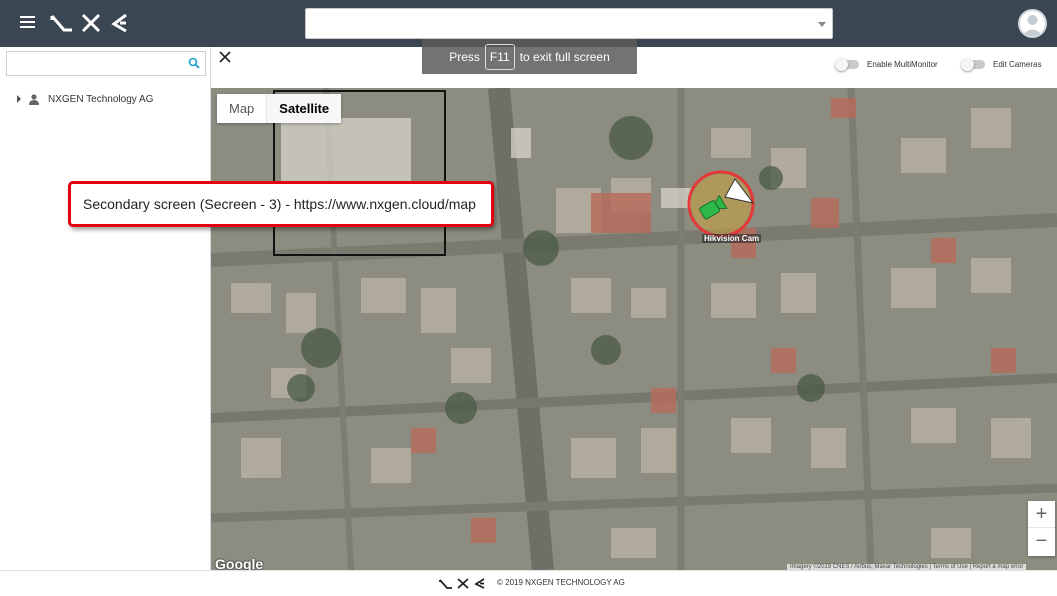 Image resolution: width=1057 pixels, height=596 pixels. I want to click on menu-icon, so click(27, 23).